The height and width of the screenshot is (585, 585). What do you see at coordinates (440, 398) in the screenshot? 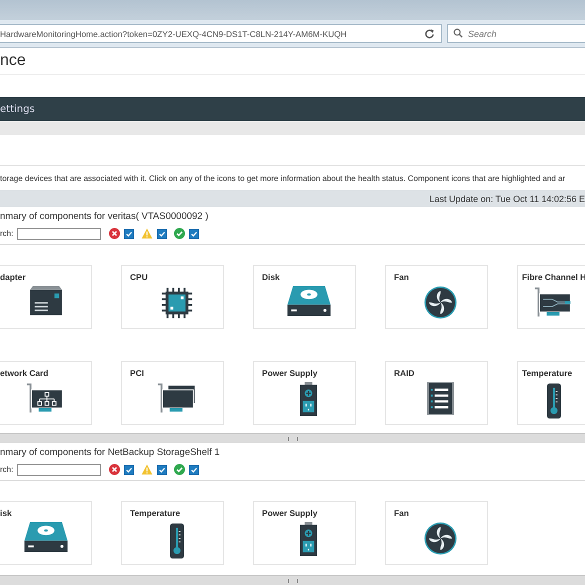
I see `drive-rack-icon` at bounding box center [440, 398].